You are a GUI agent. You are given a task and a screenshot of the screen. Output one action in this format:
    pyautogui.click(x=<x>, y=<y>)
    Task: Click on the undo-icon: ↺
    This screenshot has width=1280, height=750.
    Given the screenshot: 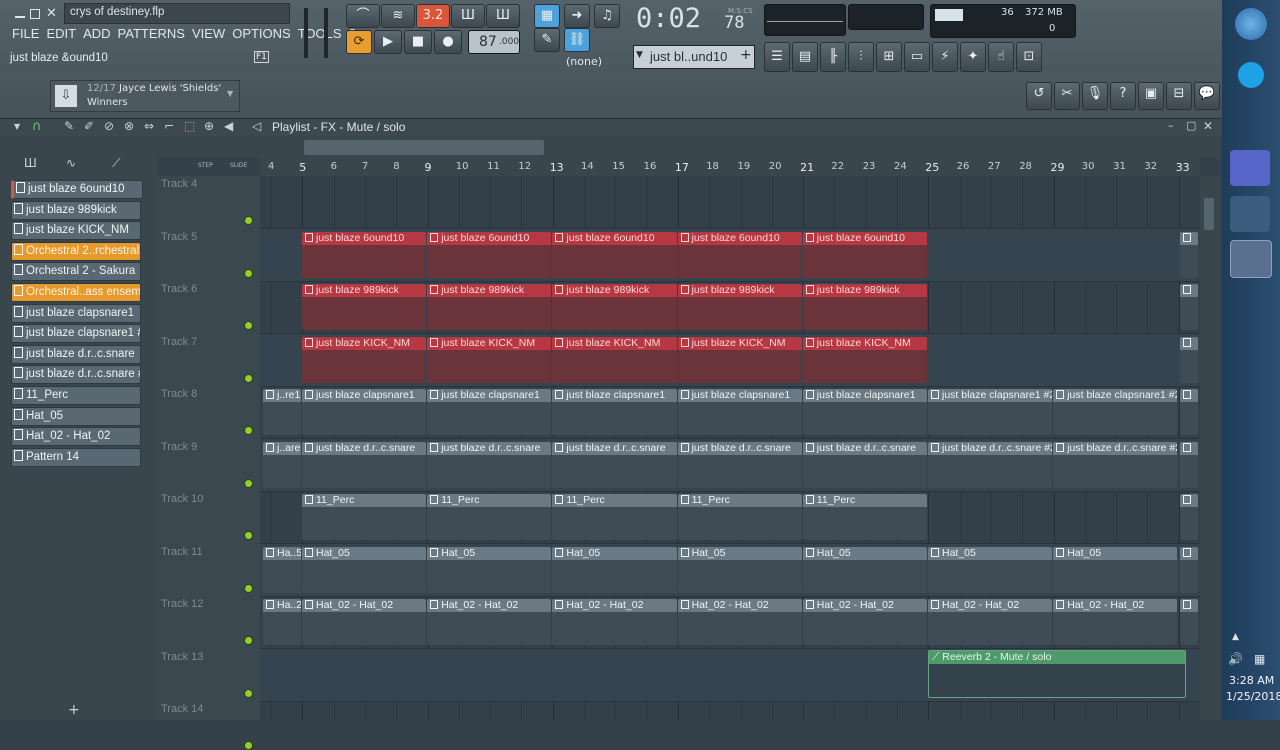 What is the action you would take?
    pyautogui.click(x=1039, y=96)
    